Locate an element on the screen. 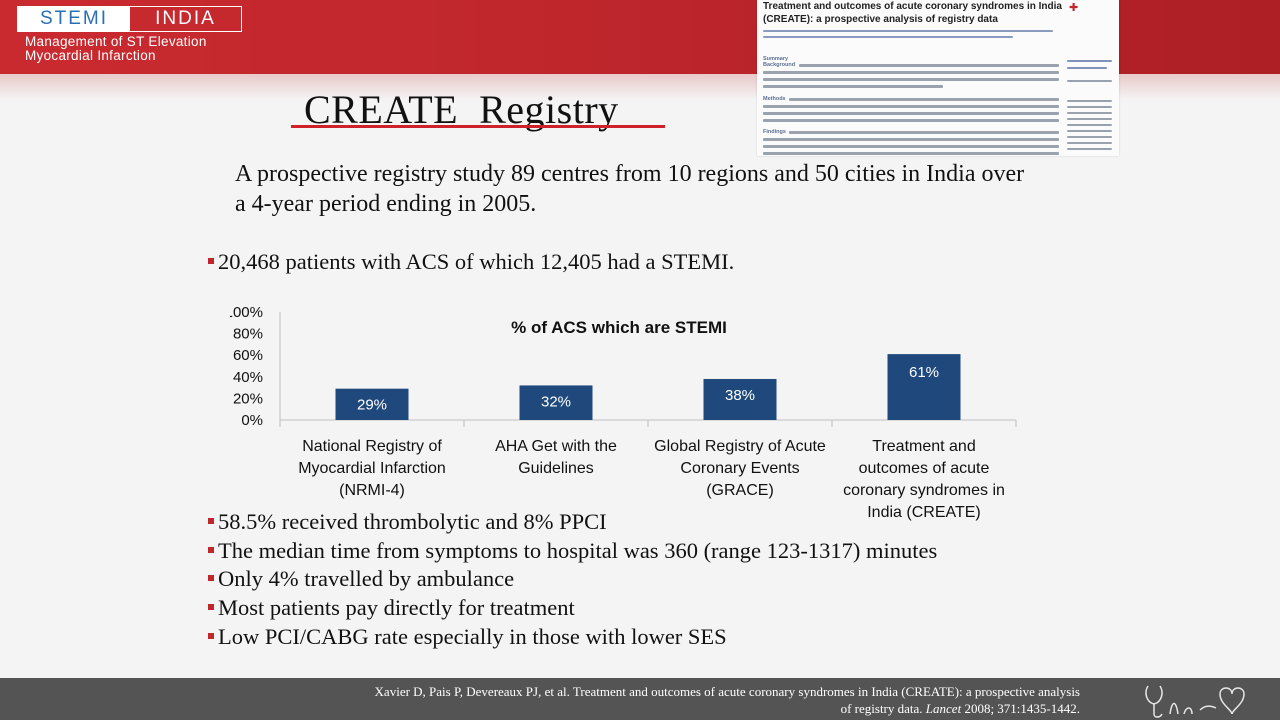  category-label: Coronary Events is located at coordinates (739, 468).